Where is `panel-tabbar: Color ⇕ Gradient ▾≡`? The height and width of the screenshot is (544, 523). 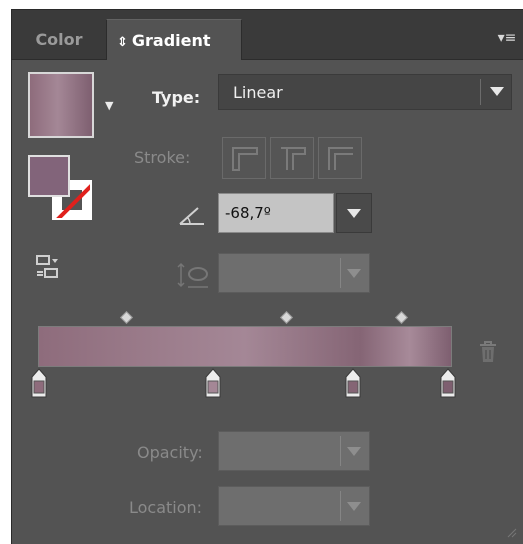 panel-tabbar: Color ⇕ Gradient ▾≡ is located at coordinates (267, 35).